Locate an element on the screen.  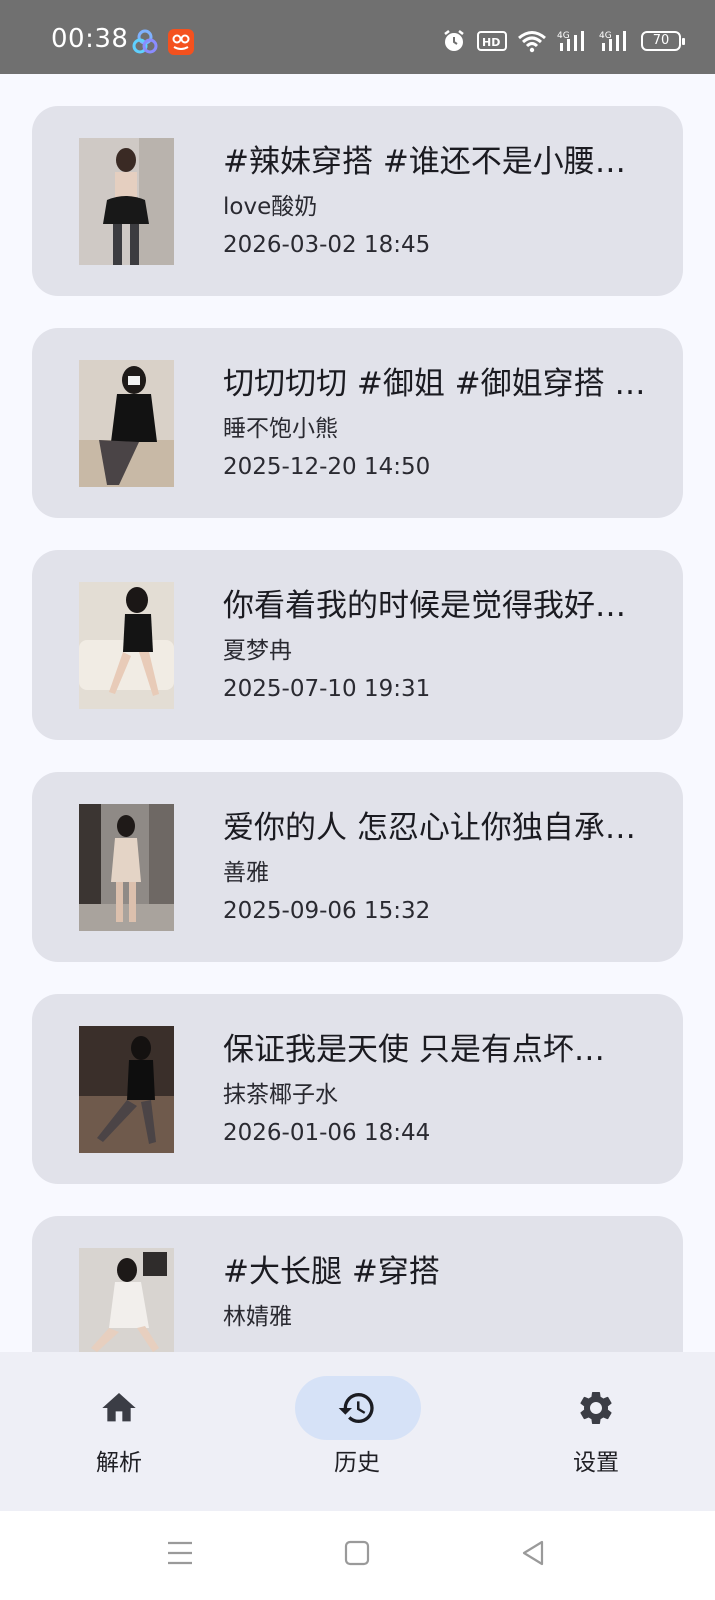
author-name: 夏梦冉 is located at coordinates (257, 651).